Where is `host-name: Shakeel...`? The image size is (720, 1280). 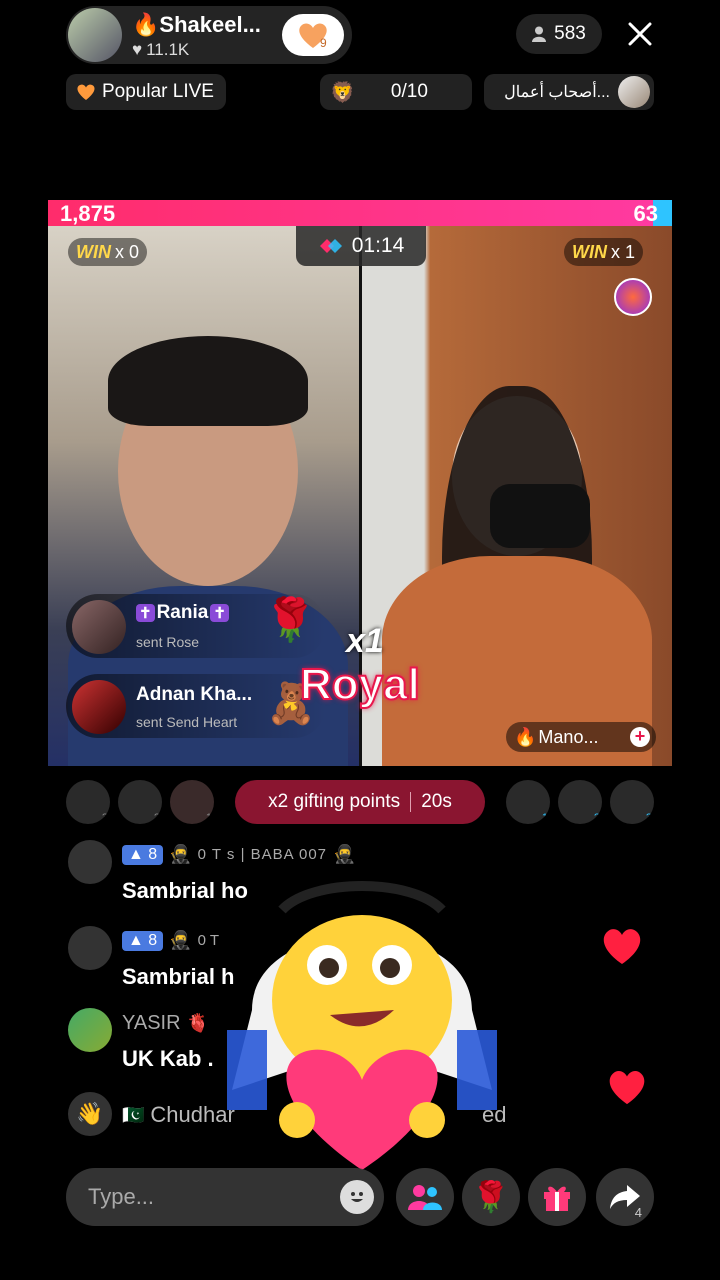
host-name: Shakeel... is located at coordinates (210, 24).